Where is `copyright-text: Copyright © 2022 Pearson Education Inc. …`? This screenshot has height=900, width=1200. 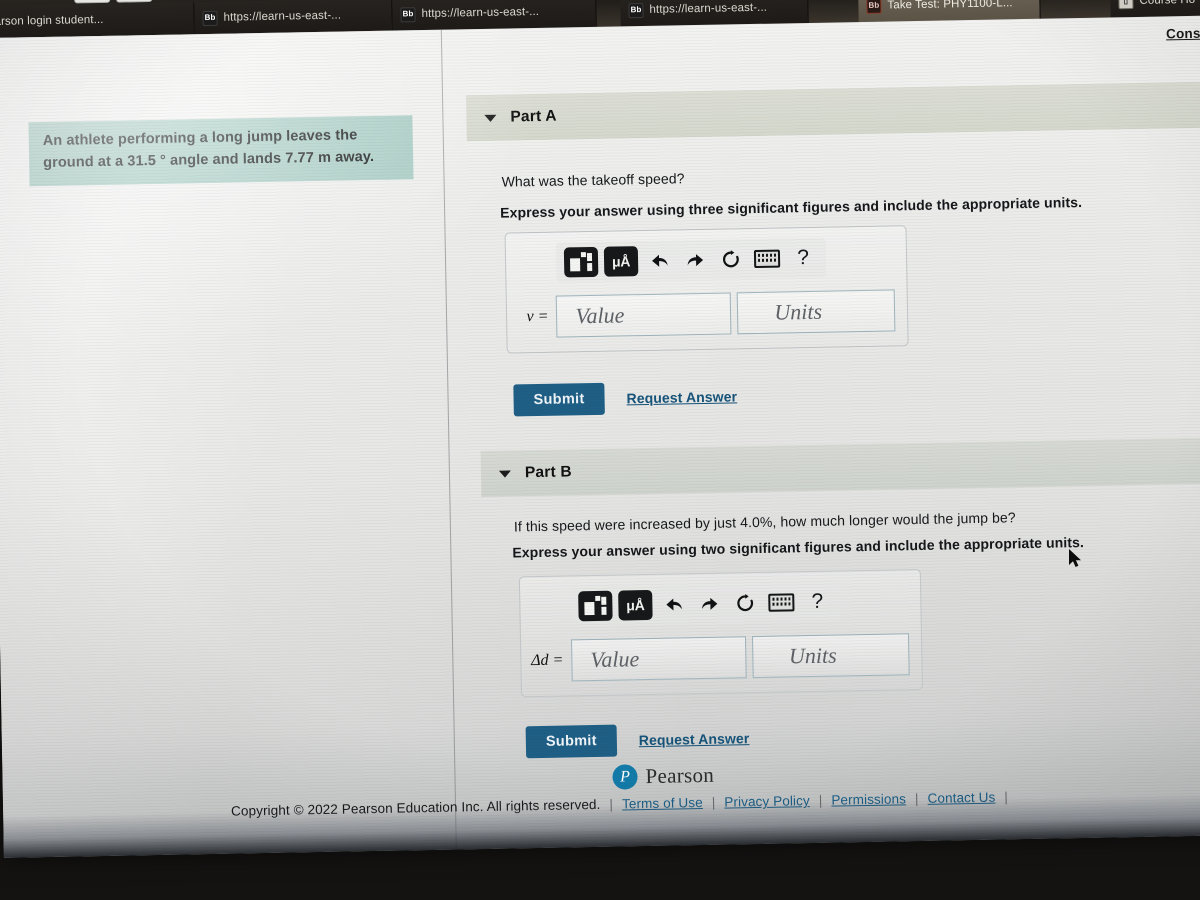
copyright-text: Copyright © 2022 Pearson Education Inc. … is located at coordinates (415, 807).